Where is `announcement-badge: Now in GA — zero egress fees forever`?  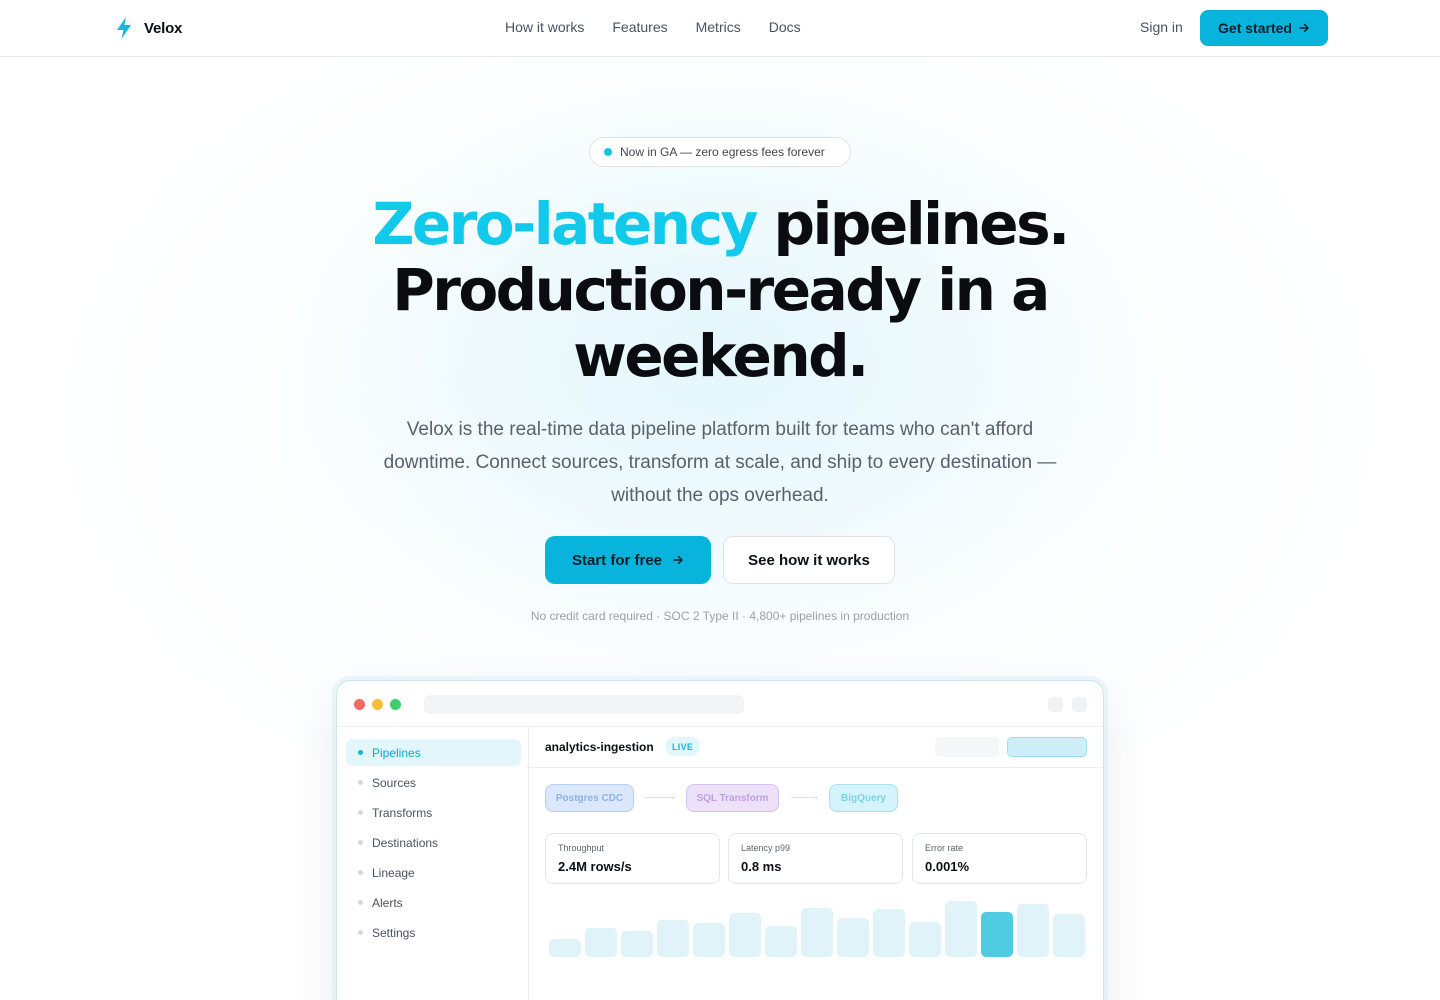
announcement-badge: Now in GA — zero egress fees forever is located at coordinates (720, 152).